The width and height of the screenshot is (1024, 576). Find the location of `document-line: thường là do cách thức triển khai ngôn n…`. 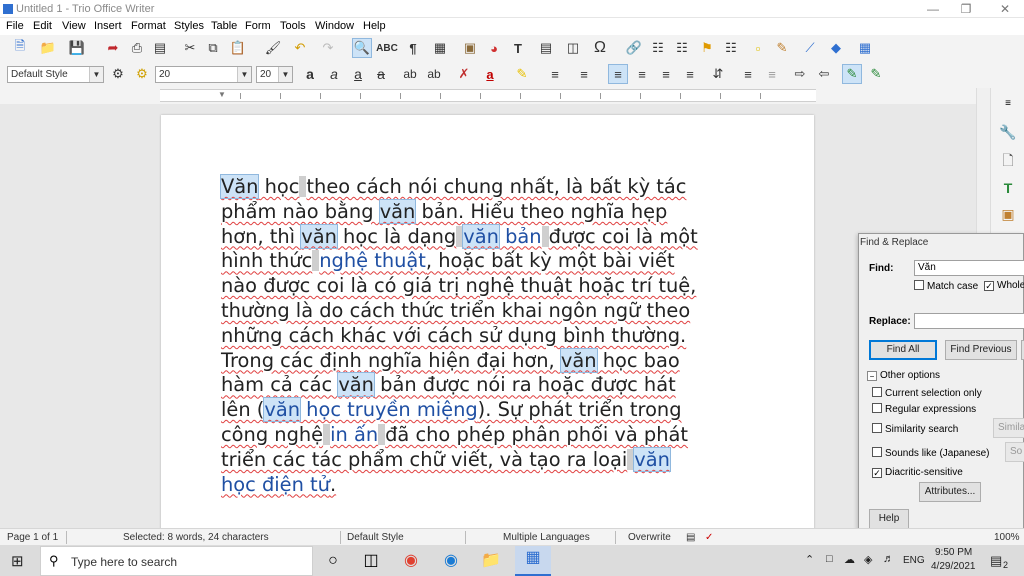

document-line: thường là do cách thức triển khai ngôn n… is located at coordinates (501, 311).